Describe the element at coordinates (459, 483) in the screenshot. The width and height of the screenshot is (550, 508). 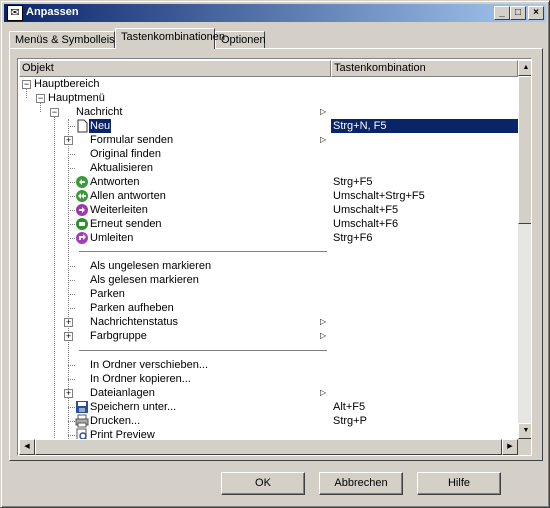
I see `help-button: Hilfe` at that location.